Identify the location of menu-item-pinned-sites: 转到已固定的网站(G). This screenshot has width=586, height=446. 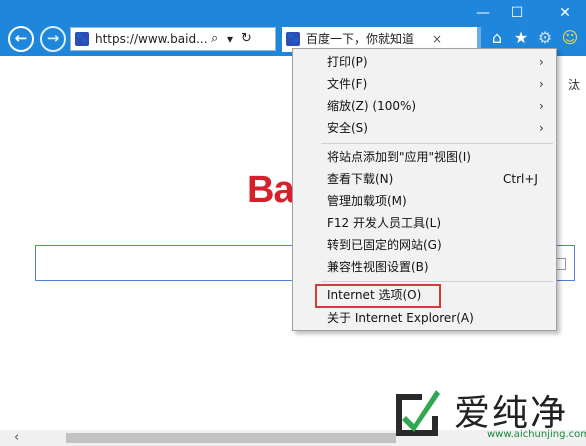
(424, 245).